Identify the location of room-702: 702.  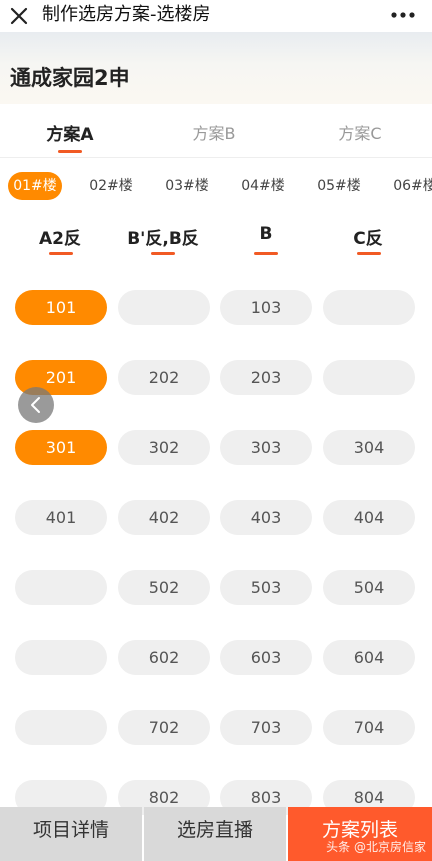
(164, 727).